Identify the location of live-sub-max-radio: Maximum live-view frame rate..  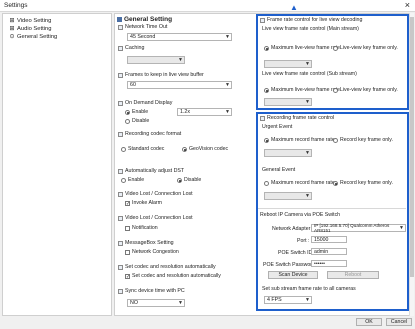
(302, 90).